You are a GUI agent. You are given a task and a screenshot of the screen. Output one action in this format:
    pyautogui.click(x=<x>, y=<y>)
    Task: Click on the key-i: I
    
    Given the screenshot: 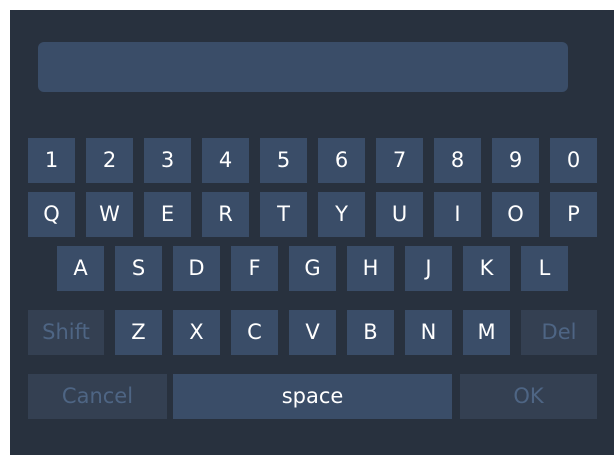 What is the action you would take?
    pyautogui.click(x=457, y=214)
    